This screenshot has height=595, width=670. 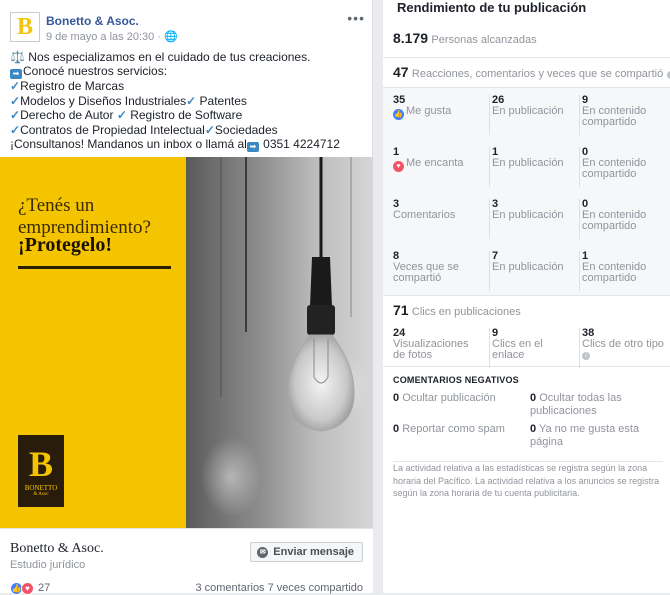 What do you see at coordinates (431, 349) in the screenshot?
I see `photo-views-label: Visualizaciones de fotos` at bounding box center [431, 349].